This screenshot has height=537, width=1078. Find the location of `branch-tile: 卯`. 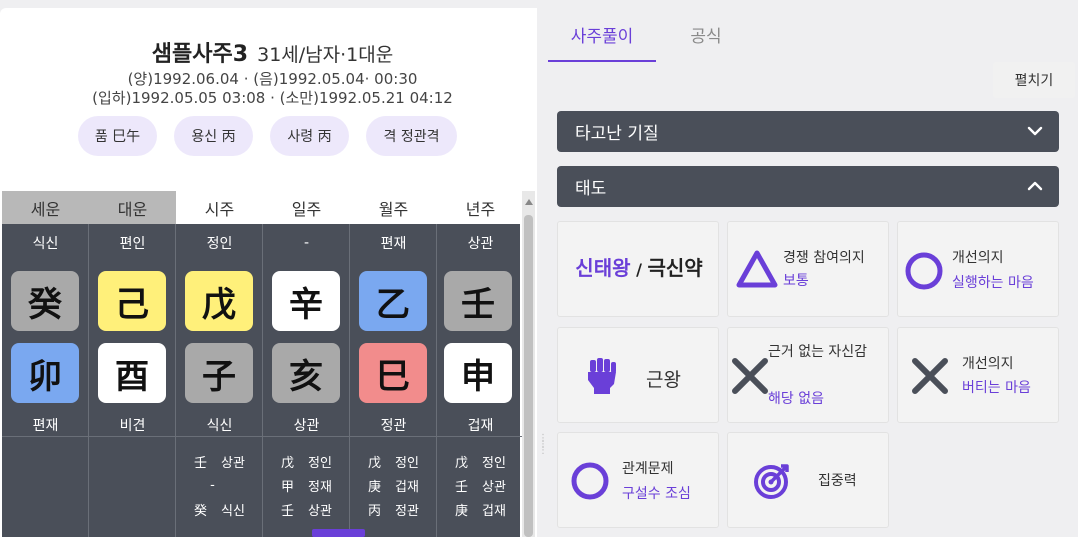

branch-tile: 卯 is located at coordinates (45, 373).